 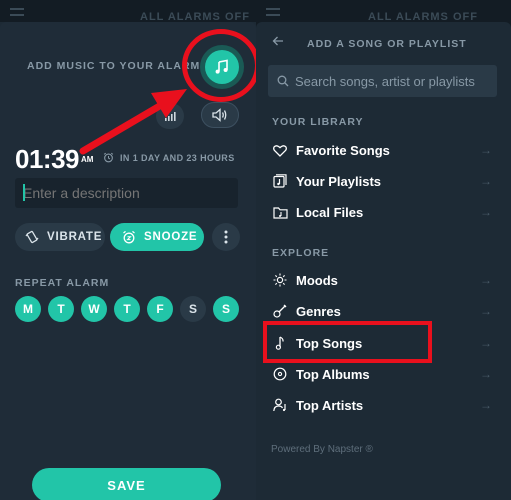 I want to click on highlight-box, so click(x=347, y=342).